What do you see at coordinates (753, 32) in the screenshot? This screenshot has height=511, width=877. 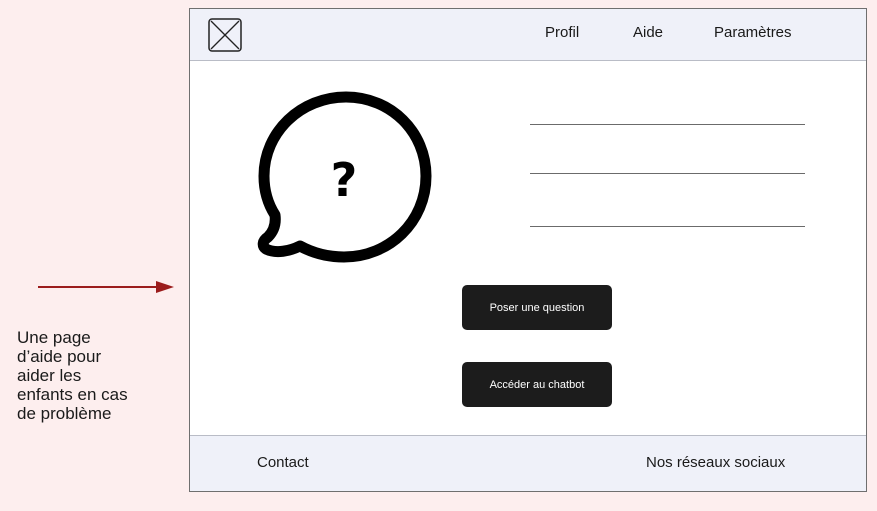 I see `nav-parametres: Paramètres` at bounding box center [753, 32].